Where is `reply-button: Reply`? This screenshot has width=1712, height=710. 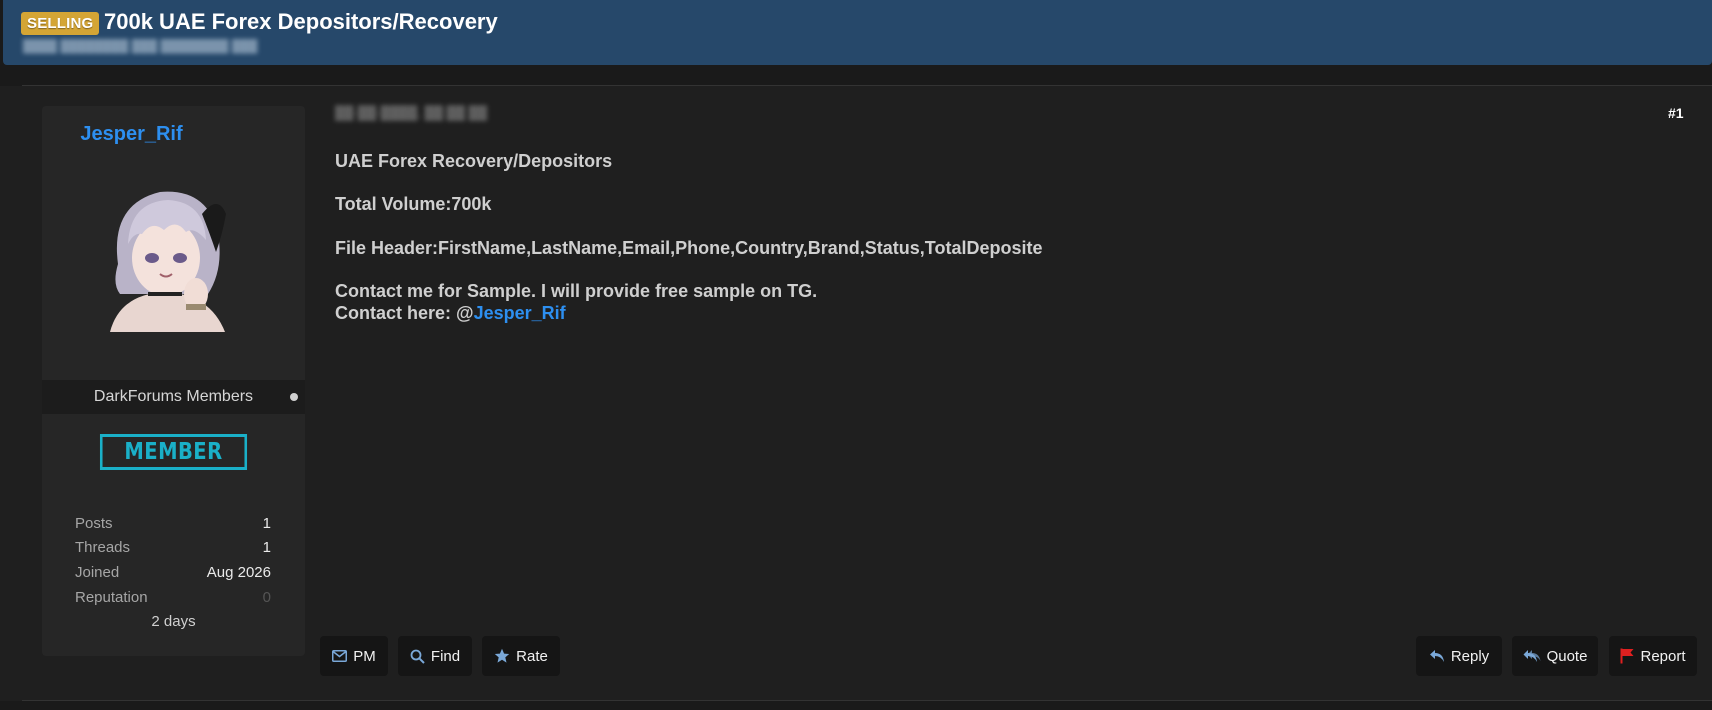
reply-button: Reply is located at coordinates (1459, 656).